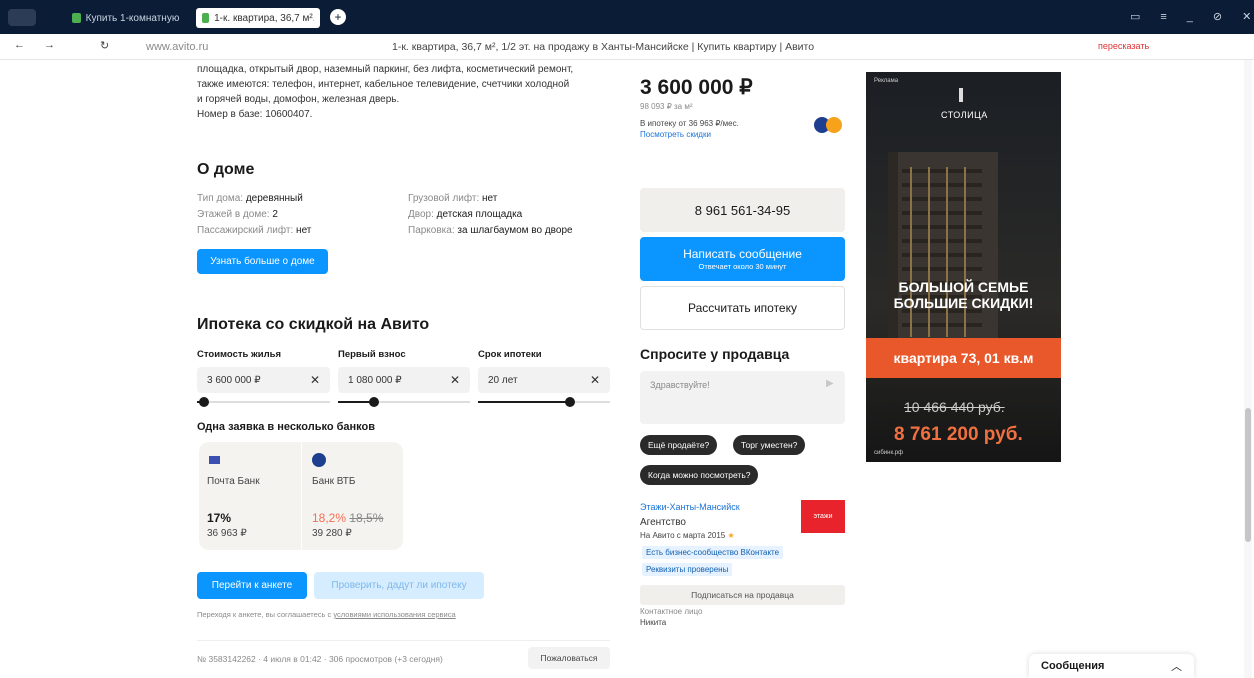 Image resolution: width=1254 pixels, height=678 pixels. Describe the element at coordinates (347, 518) in the screenshot. I see `bank2-rate-row: 18,2% 18,5%` at that location.